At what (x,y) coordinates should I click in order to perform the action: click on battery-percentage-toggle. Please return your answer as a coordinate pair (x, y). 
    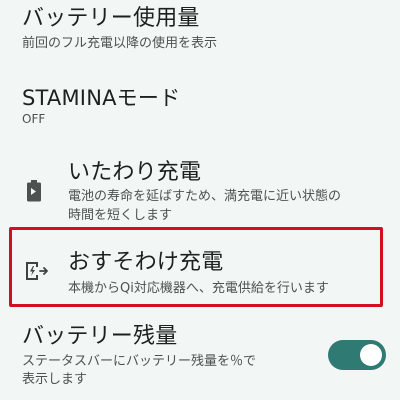
    Looking at the image, I should click on (357, 355).